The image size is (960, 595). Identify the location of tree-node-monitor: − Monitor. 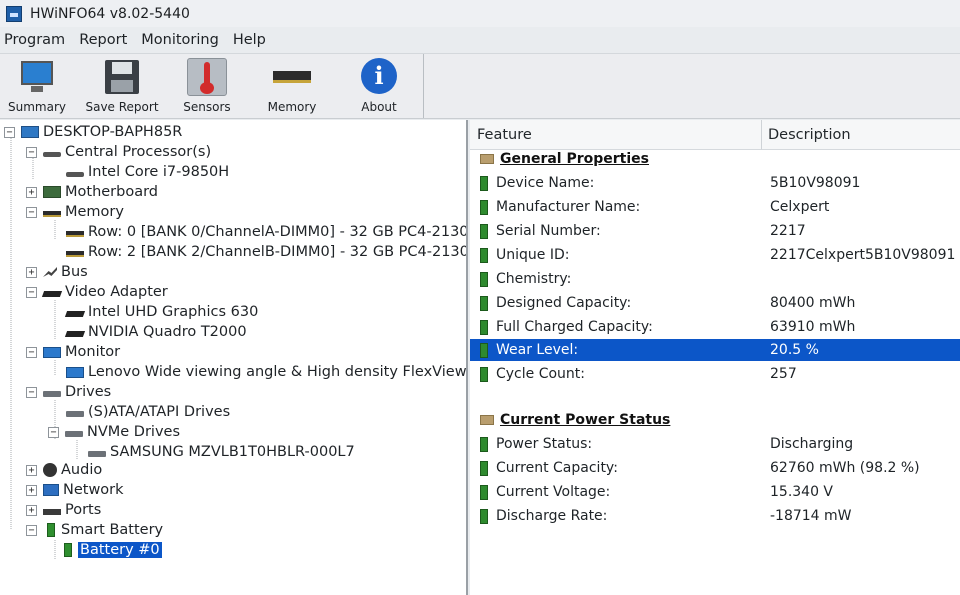
(73, 352).